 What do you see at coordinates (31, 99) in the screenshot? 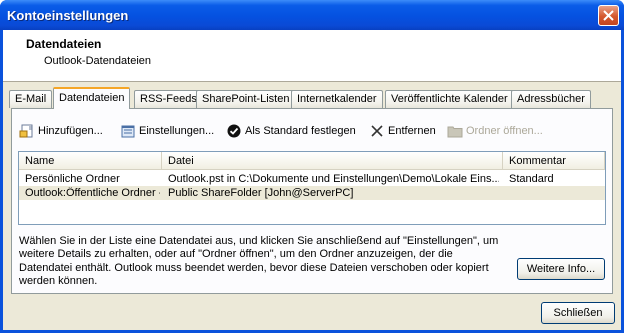
I see `tab-email: E-Mail` at bounding box center [31, 99].